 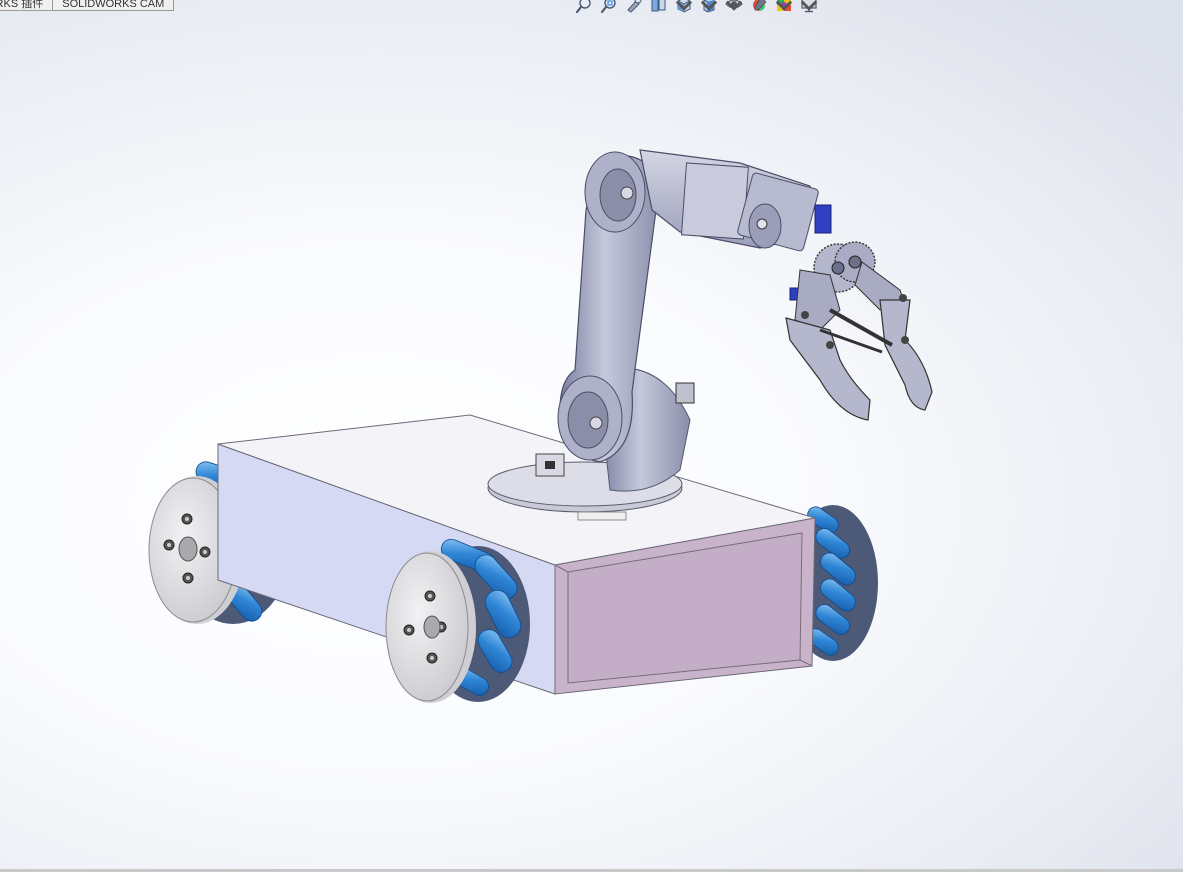 I want to click on zoom-to-area-button, so click(x=610, y=7).